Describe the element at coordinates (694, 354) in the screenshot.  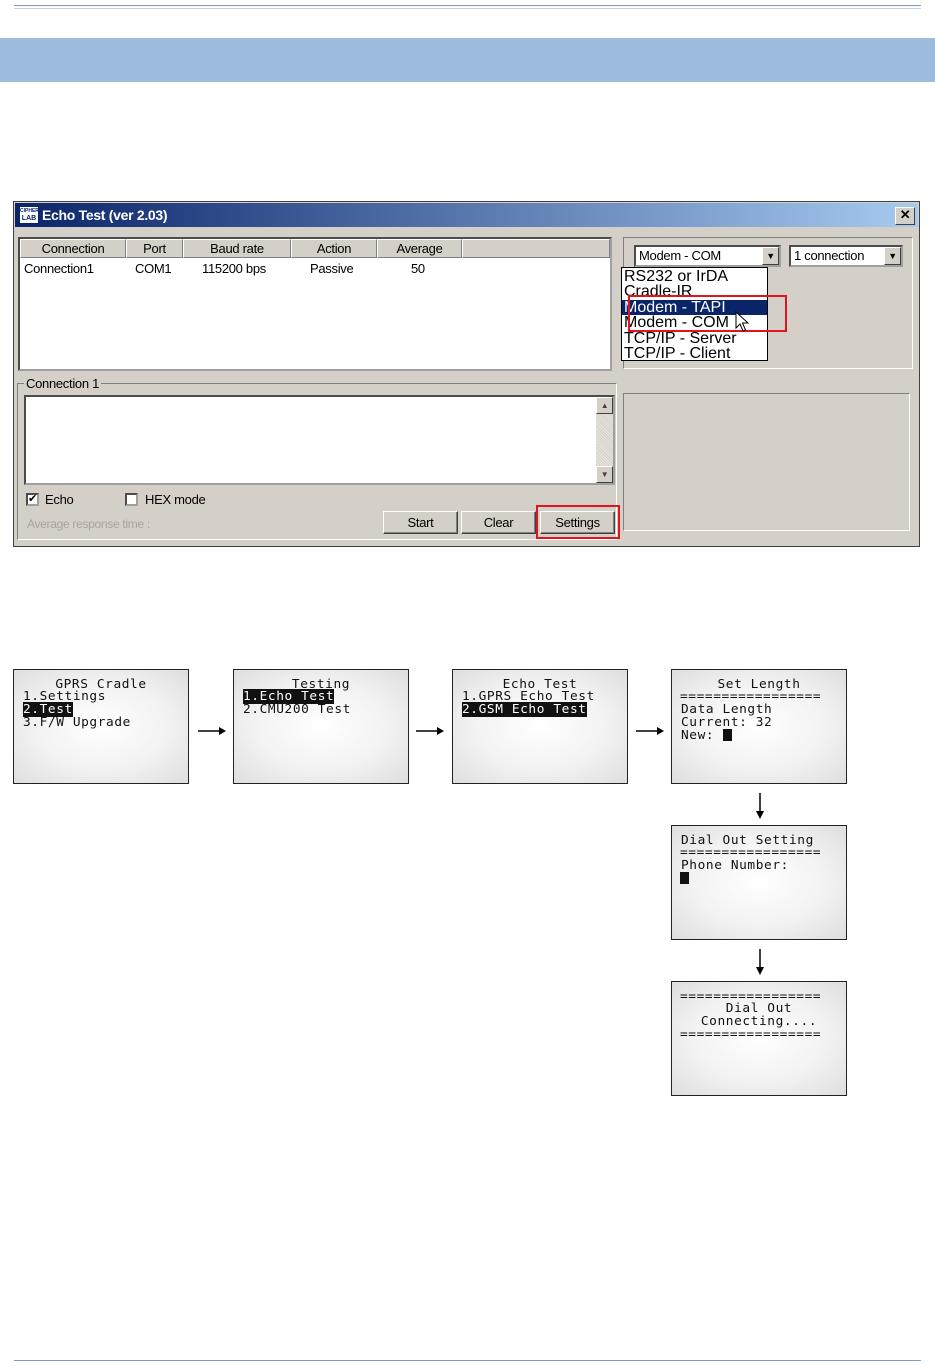
I see `dropdown-item-tcp-client: TCP/IP - Client` at that location.